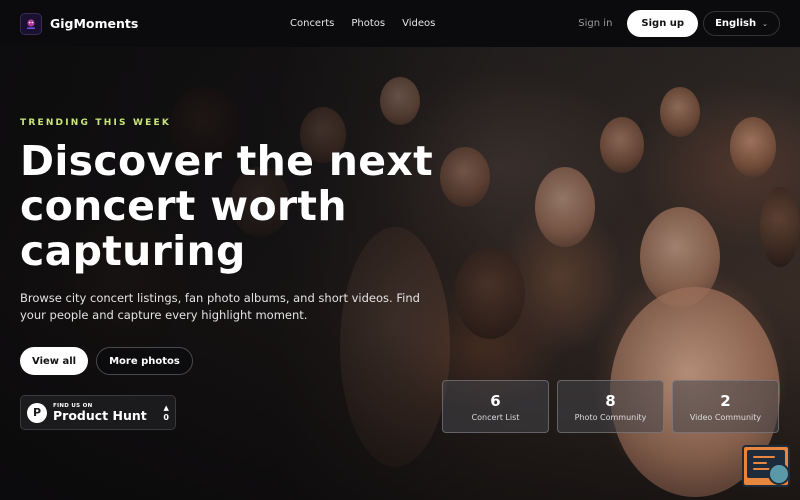 This screenshot has height=500, width=800. I want to click on stat-label: Photo Community, so click(610, 417).